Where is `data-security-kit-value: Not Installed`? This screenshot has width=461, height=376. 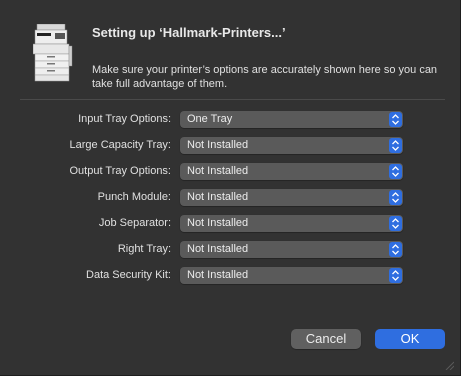 data-security-kit-value: Not Installed is located at coordinates (218, 275).